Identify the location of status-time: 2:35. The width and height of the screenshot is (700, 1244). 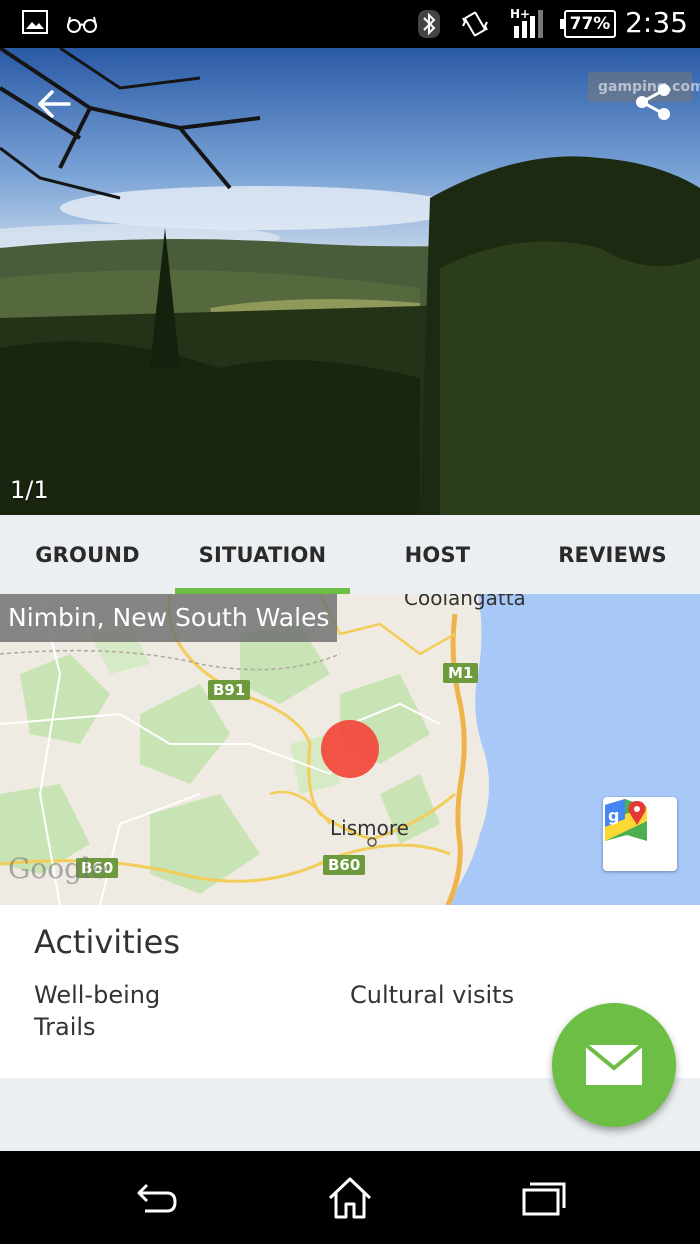
(656, 22).